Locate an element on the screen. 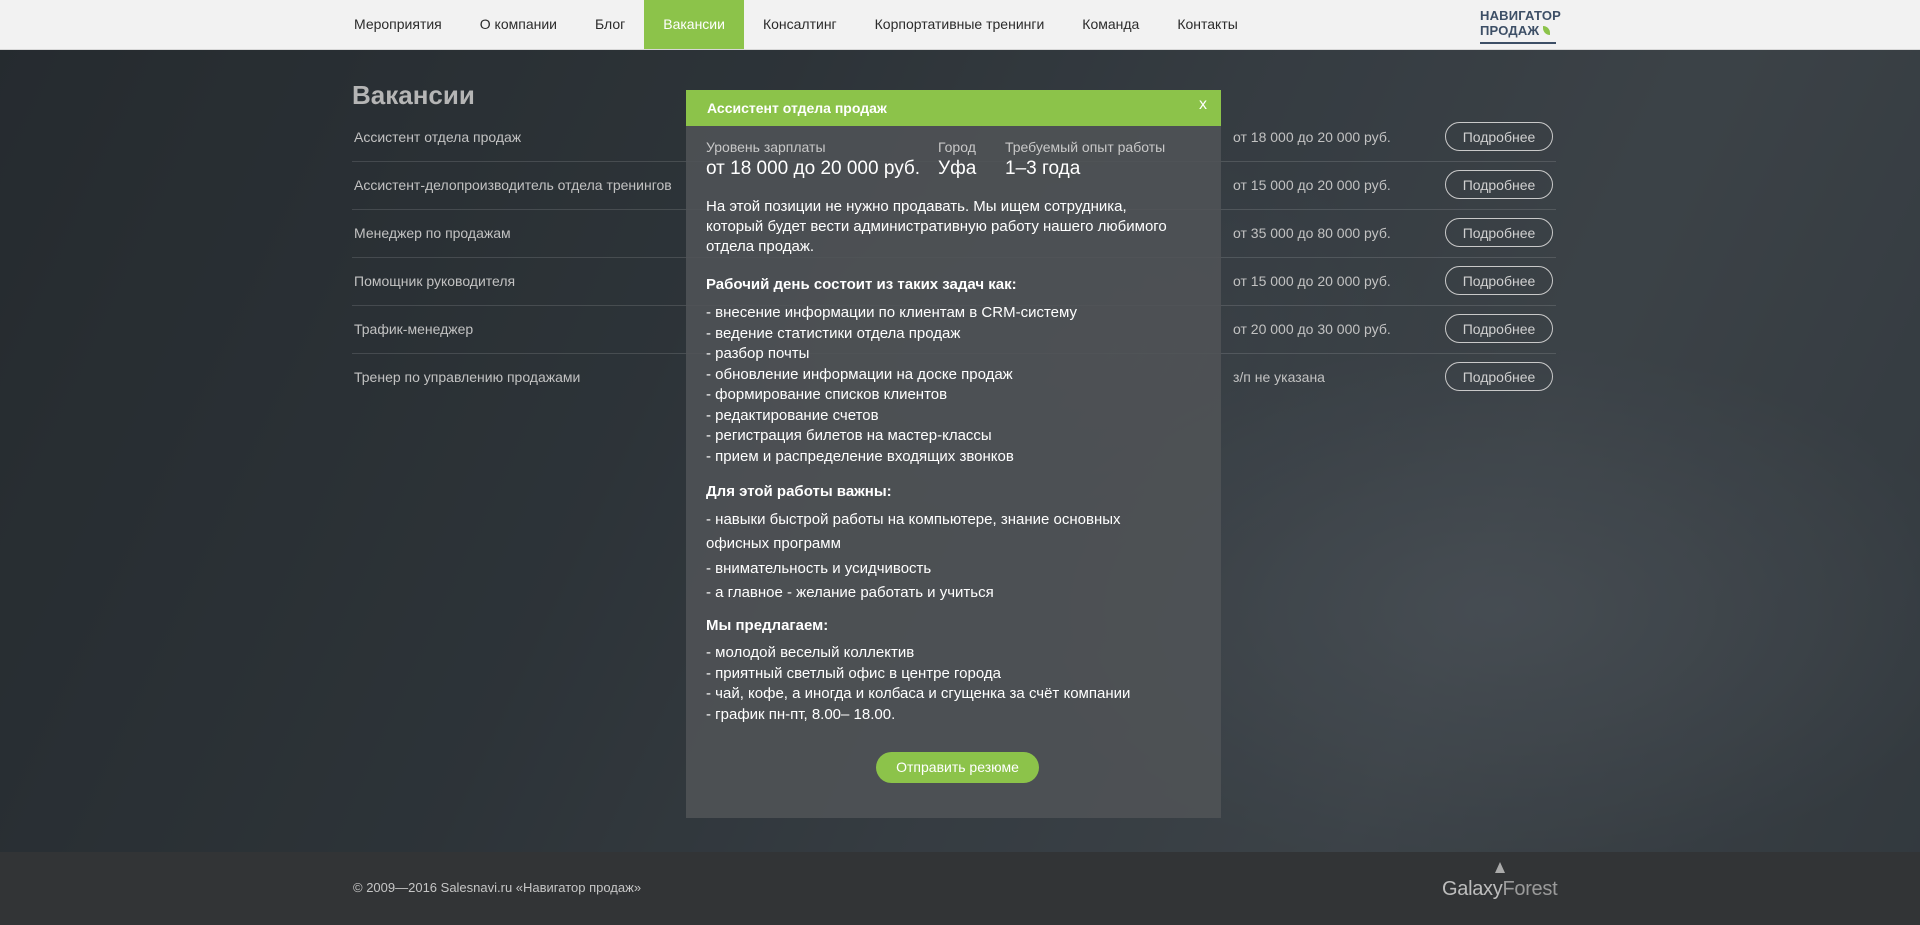  nav-item-team: Команда is located at coordinates (1110, 24).